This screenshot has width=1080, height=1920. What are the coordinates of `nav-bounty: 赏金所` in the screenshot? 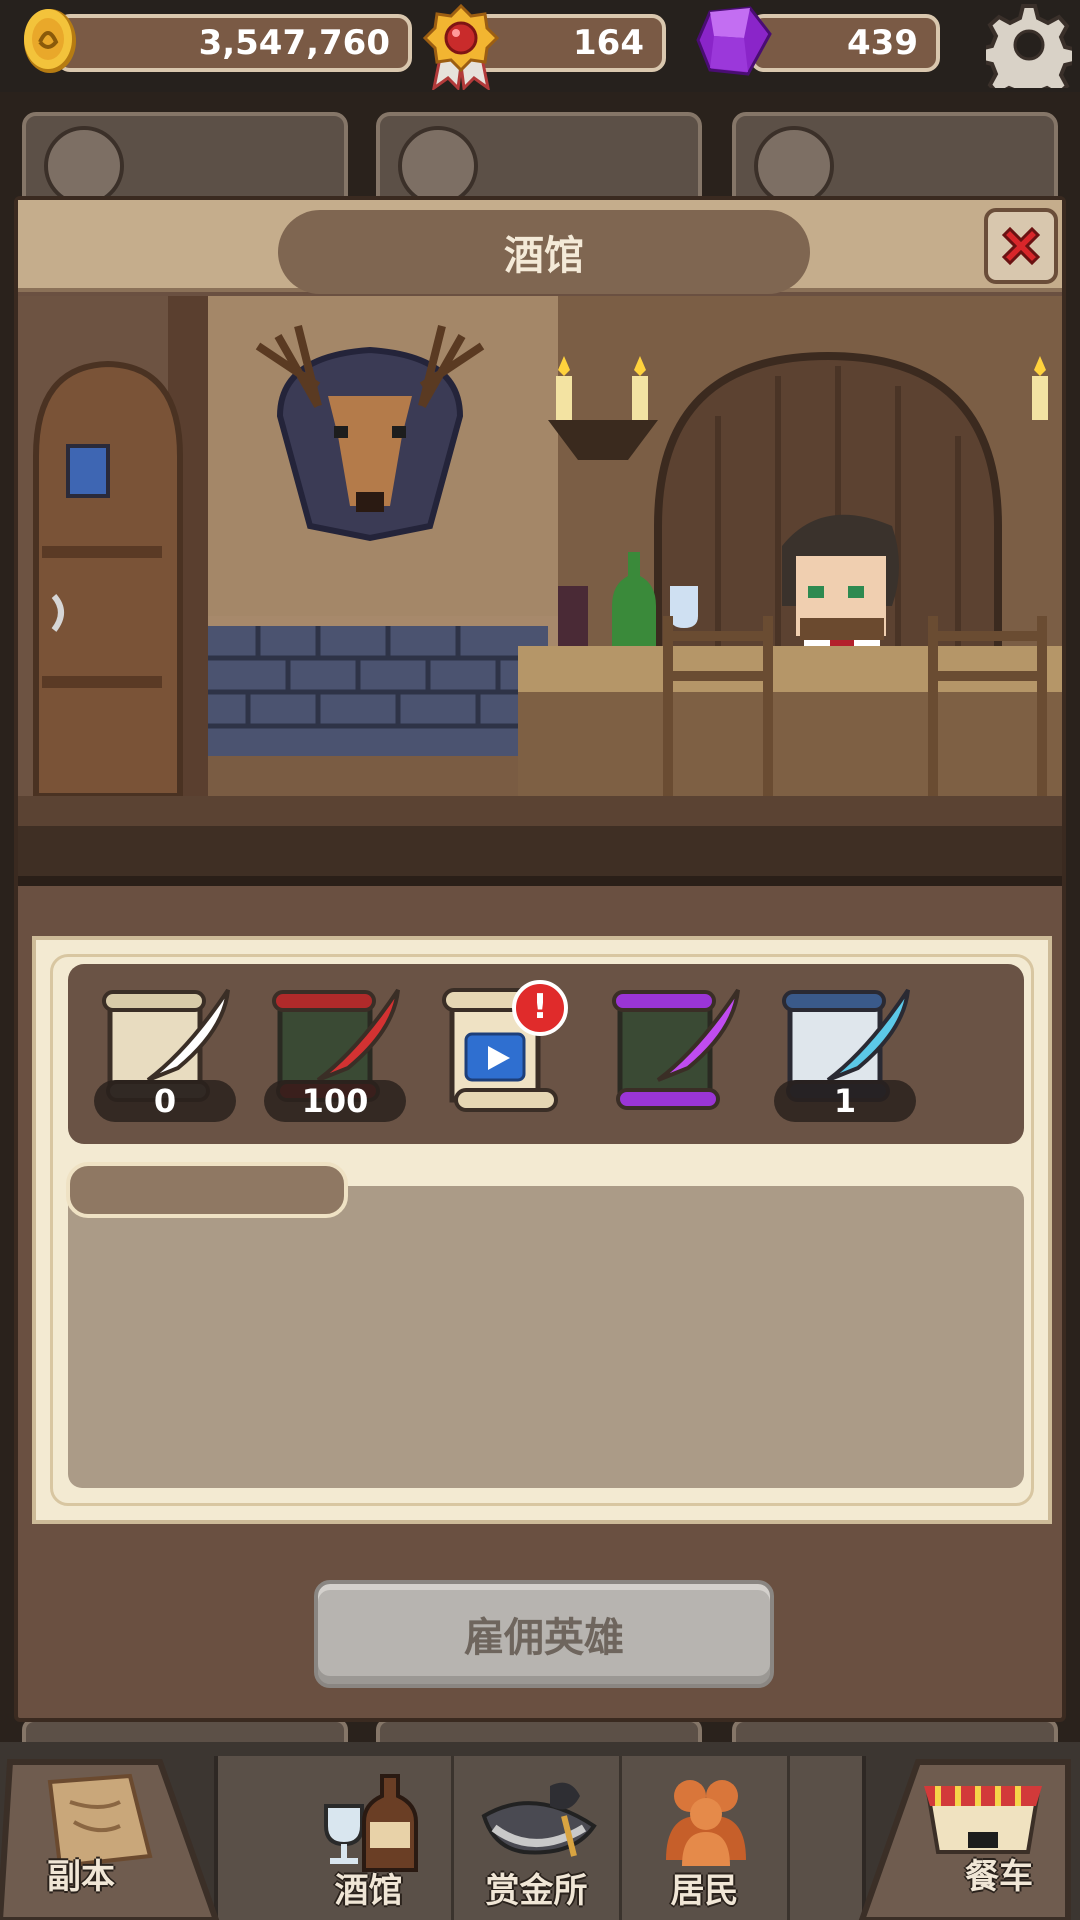 It's located at (538, 1838).